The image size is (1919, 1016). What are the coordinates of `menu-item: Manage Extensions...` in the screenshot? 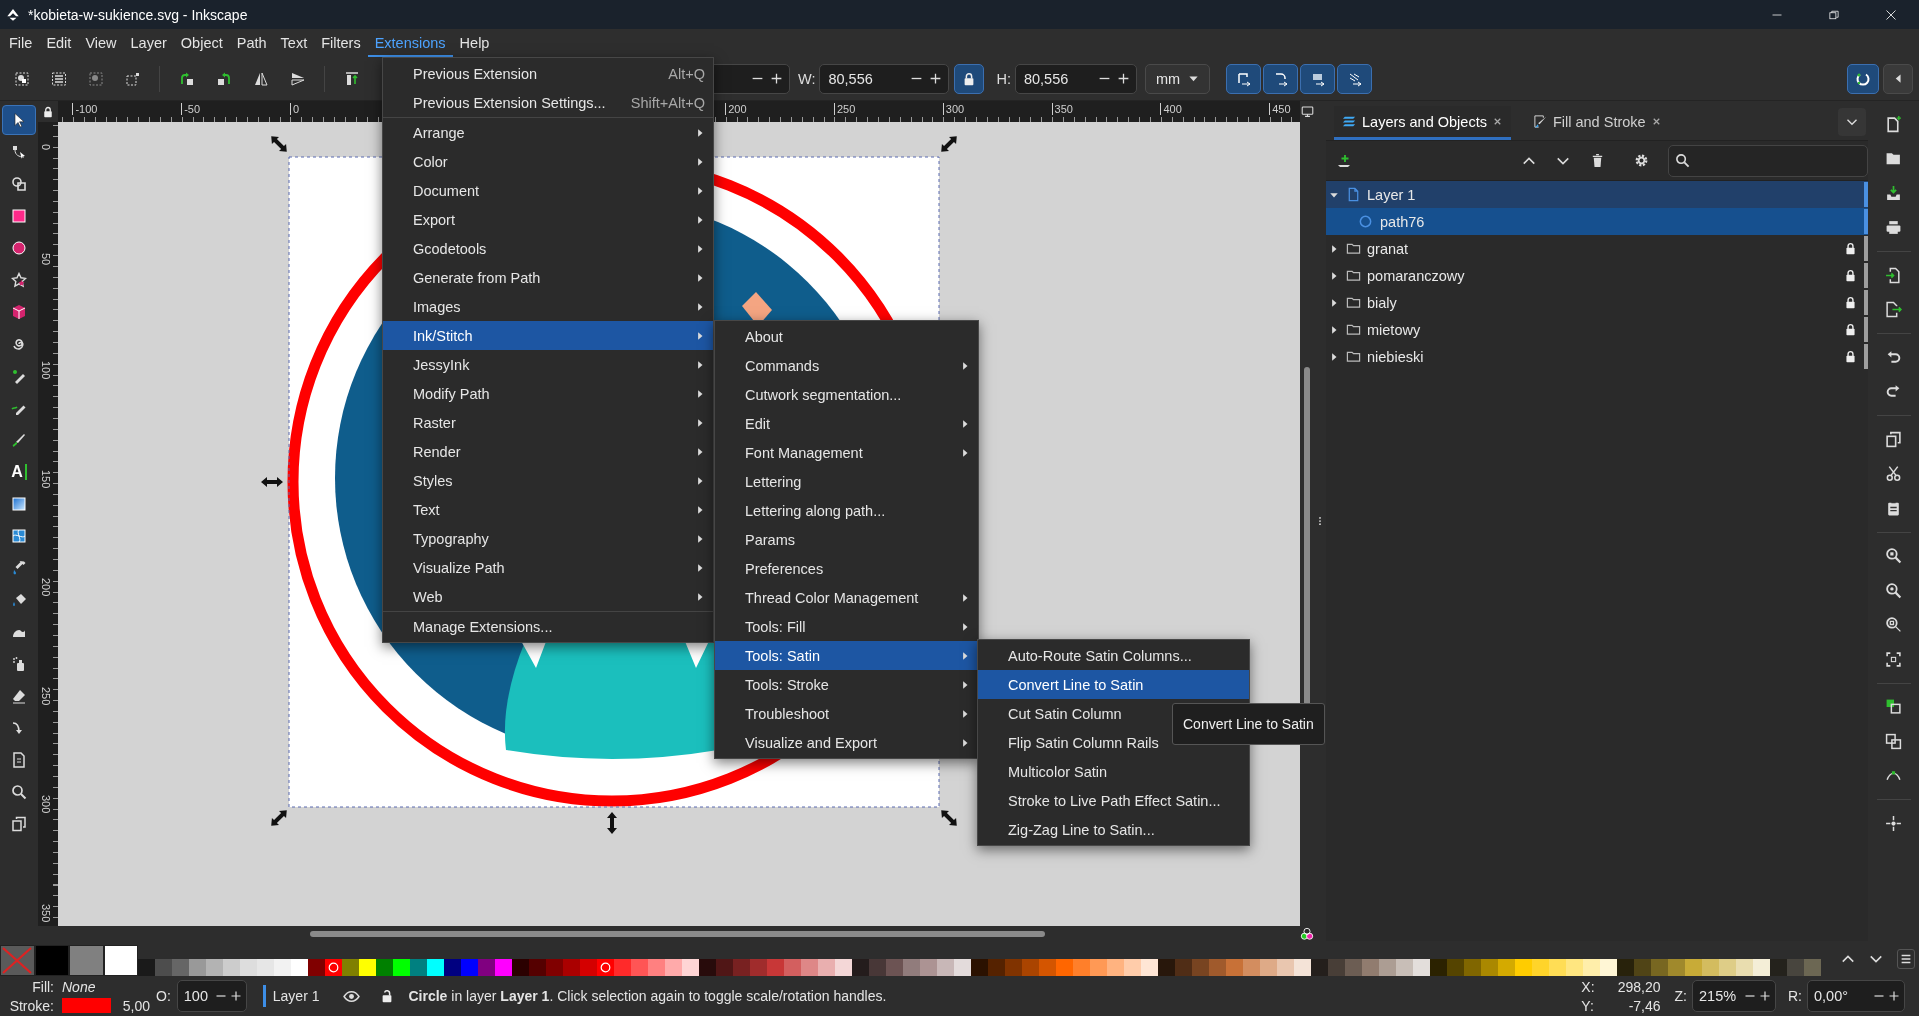 It's located at (548, 626).